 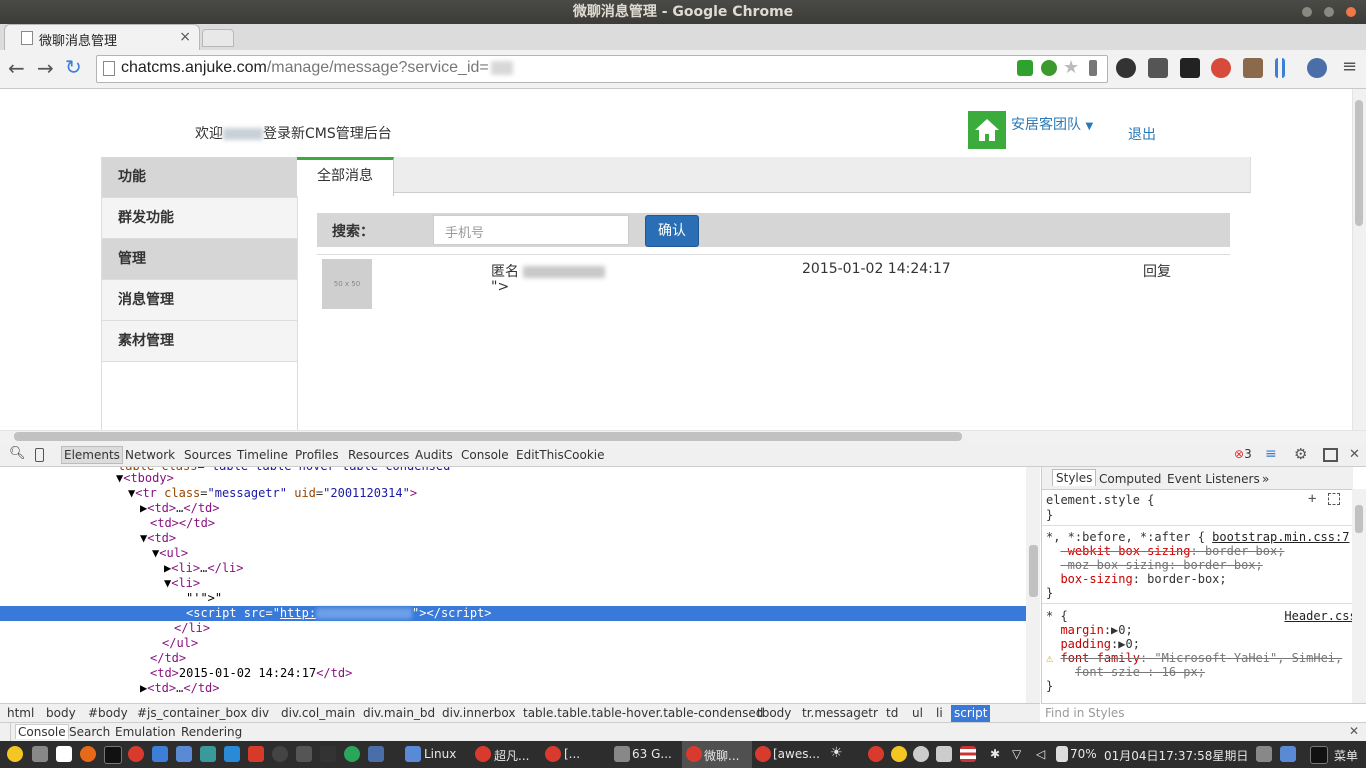 What do you see at coordinates (262, 455) in the screenshot?
I see `tab-timeline: Timeline` at bounding box center [262, 455].